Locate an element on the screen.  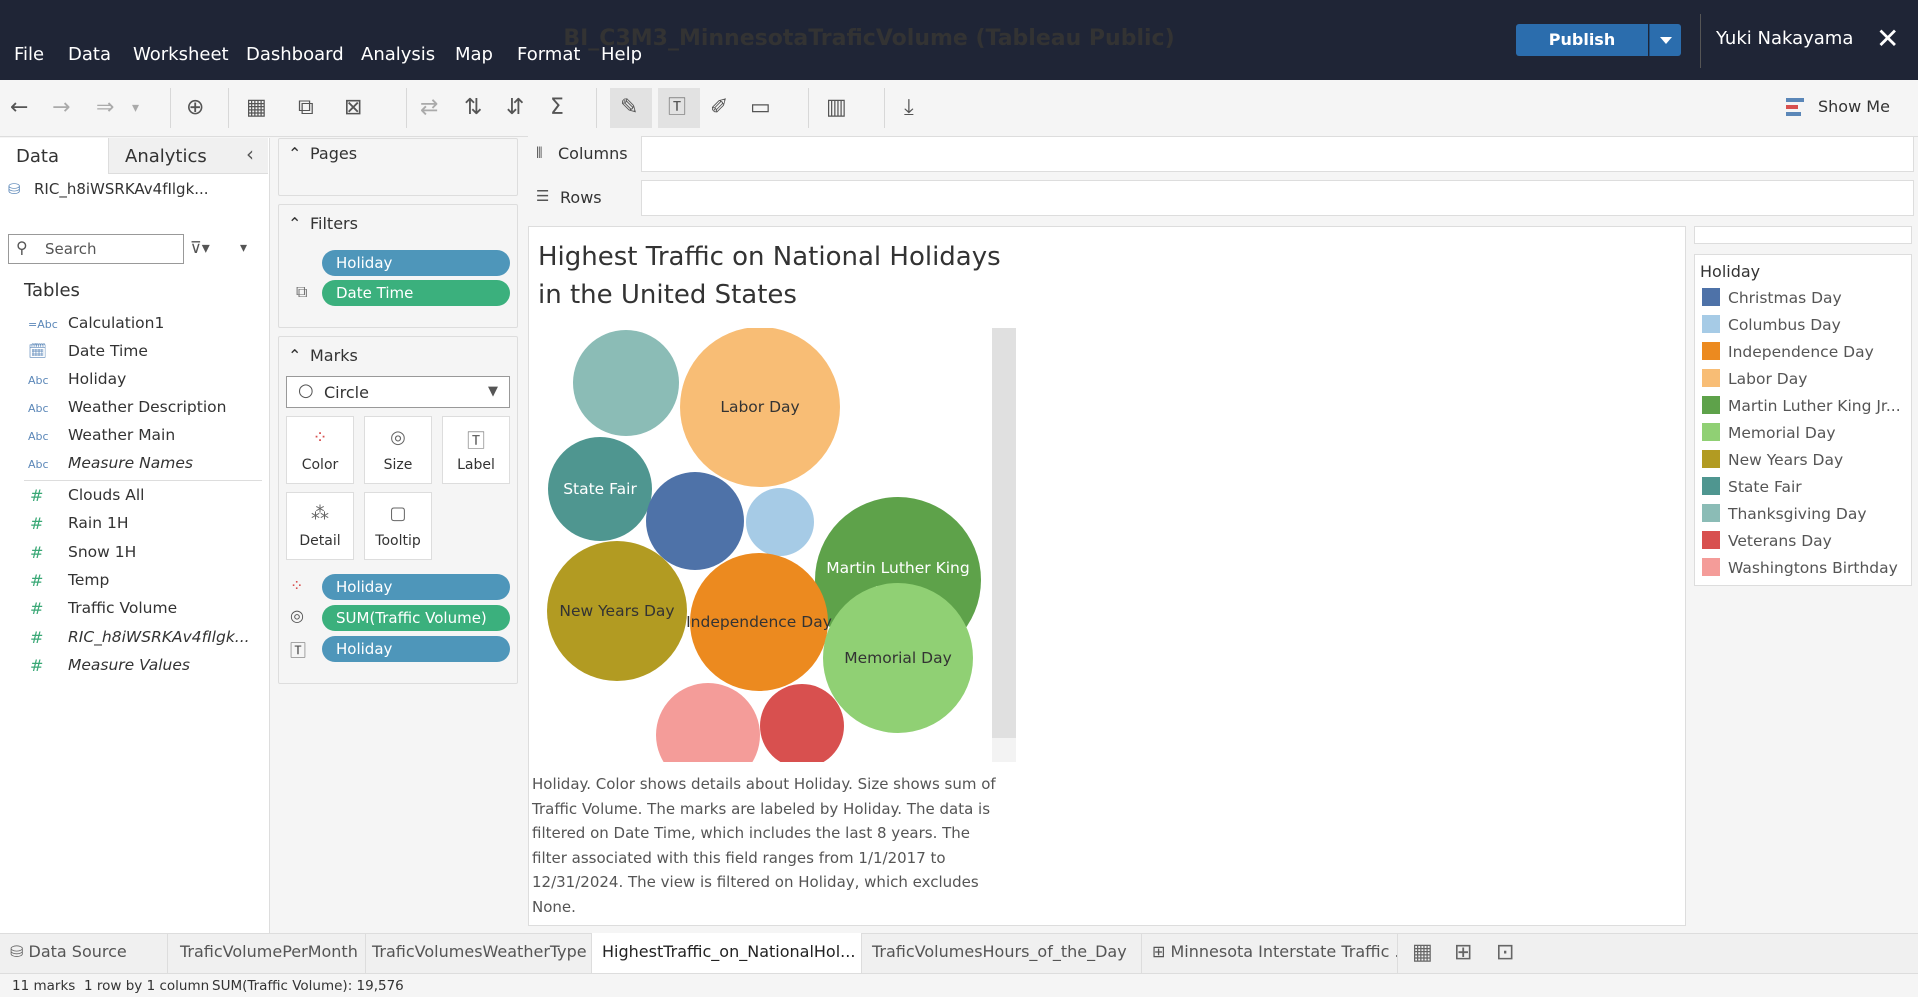
legend-item: Veterans Day is located at coordinates (1805, 540).